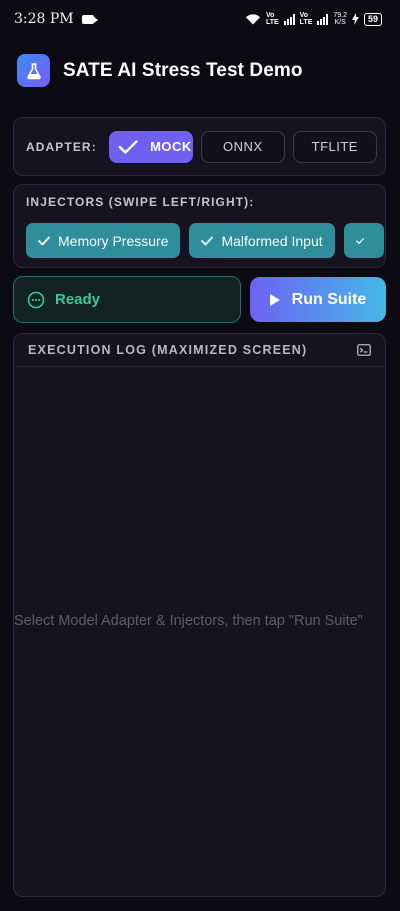 The width and height of the screenshot is (400, 911). What do you see at coordinates (44, 19) in the screenshot?
I see `clock: 3:28 PM` at bounding box center [44, 19].